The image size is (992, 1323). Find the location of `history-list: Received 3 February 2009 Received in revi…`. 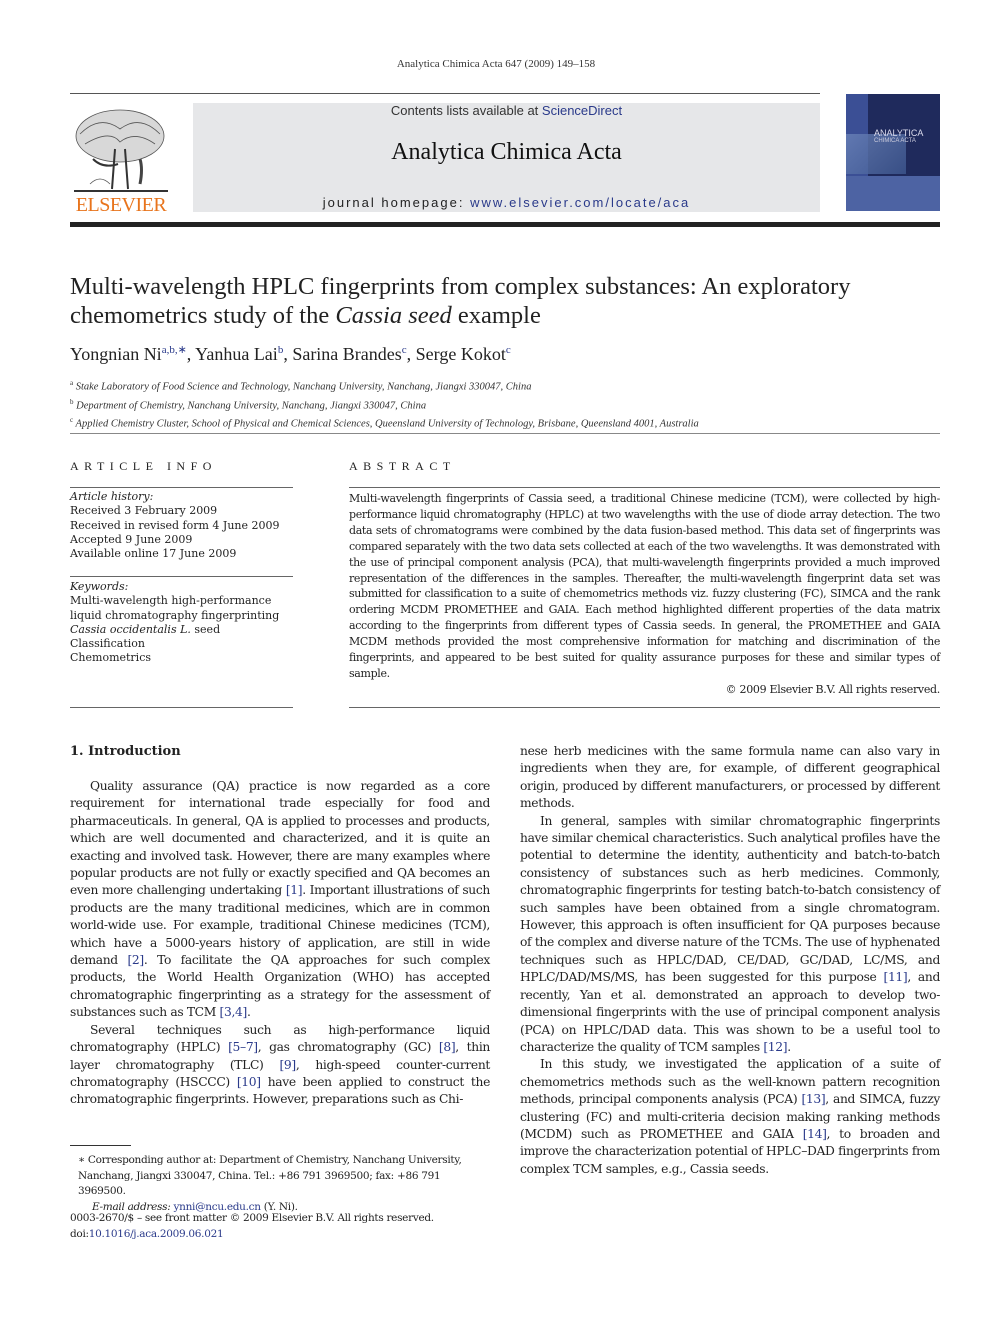

history-list: Received 3 February 2009 Received in revi… is located at coordinates (181, 532).